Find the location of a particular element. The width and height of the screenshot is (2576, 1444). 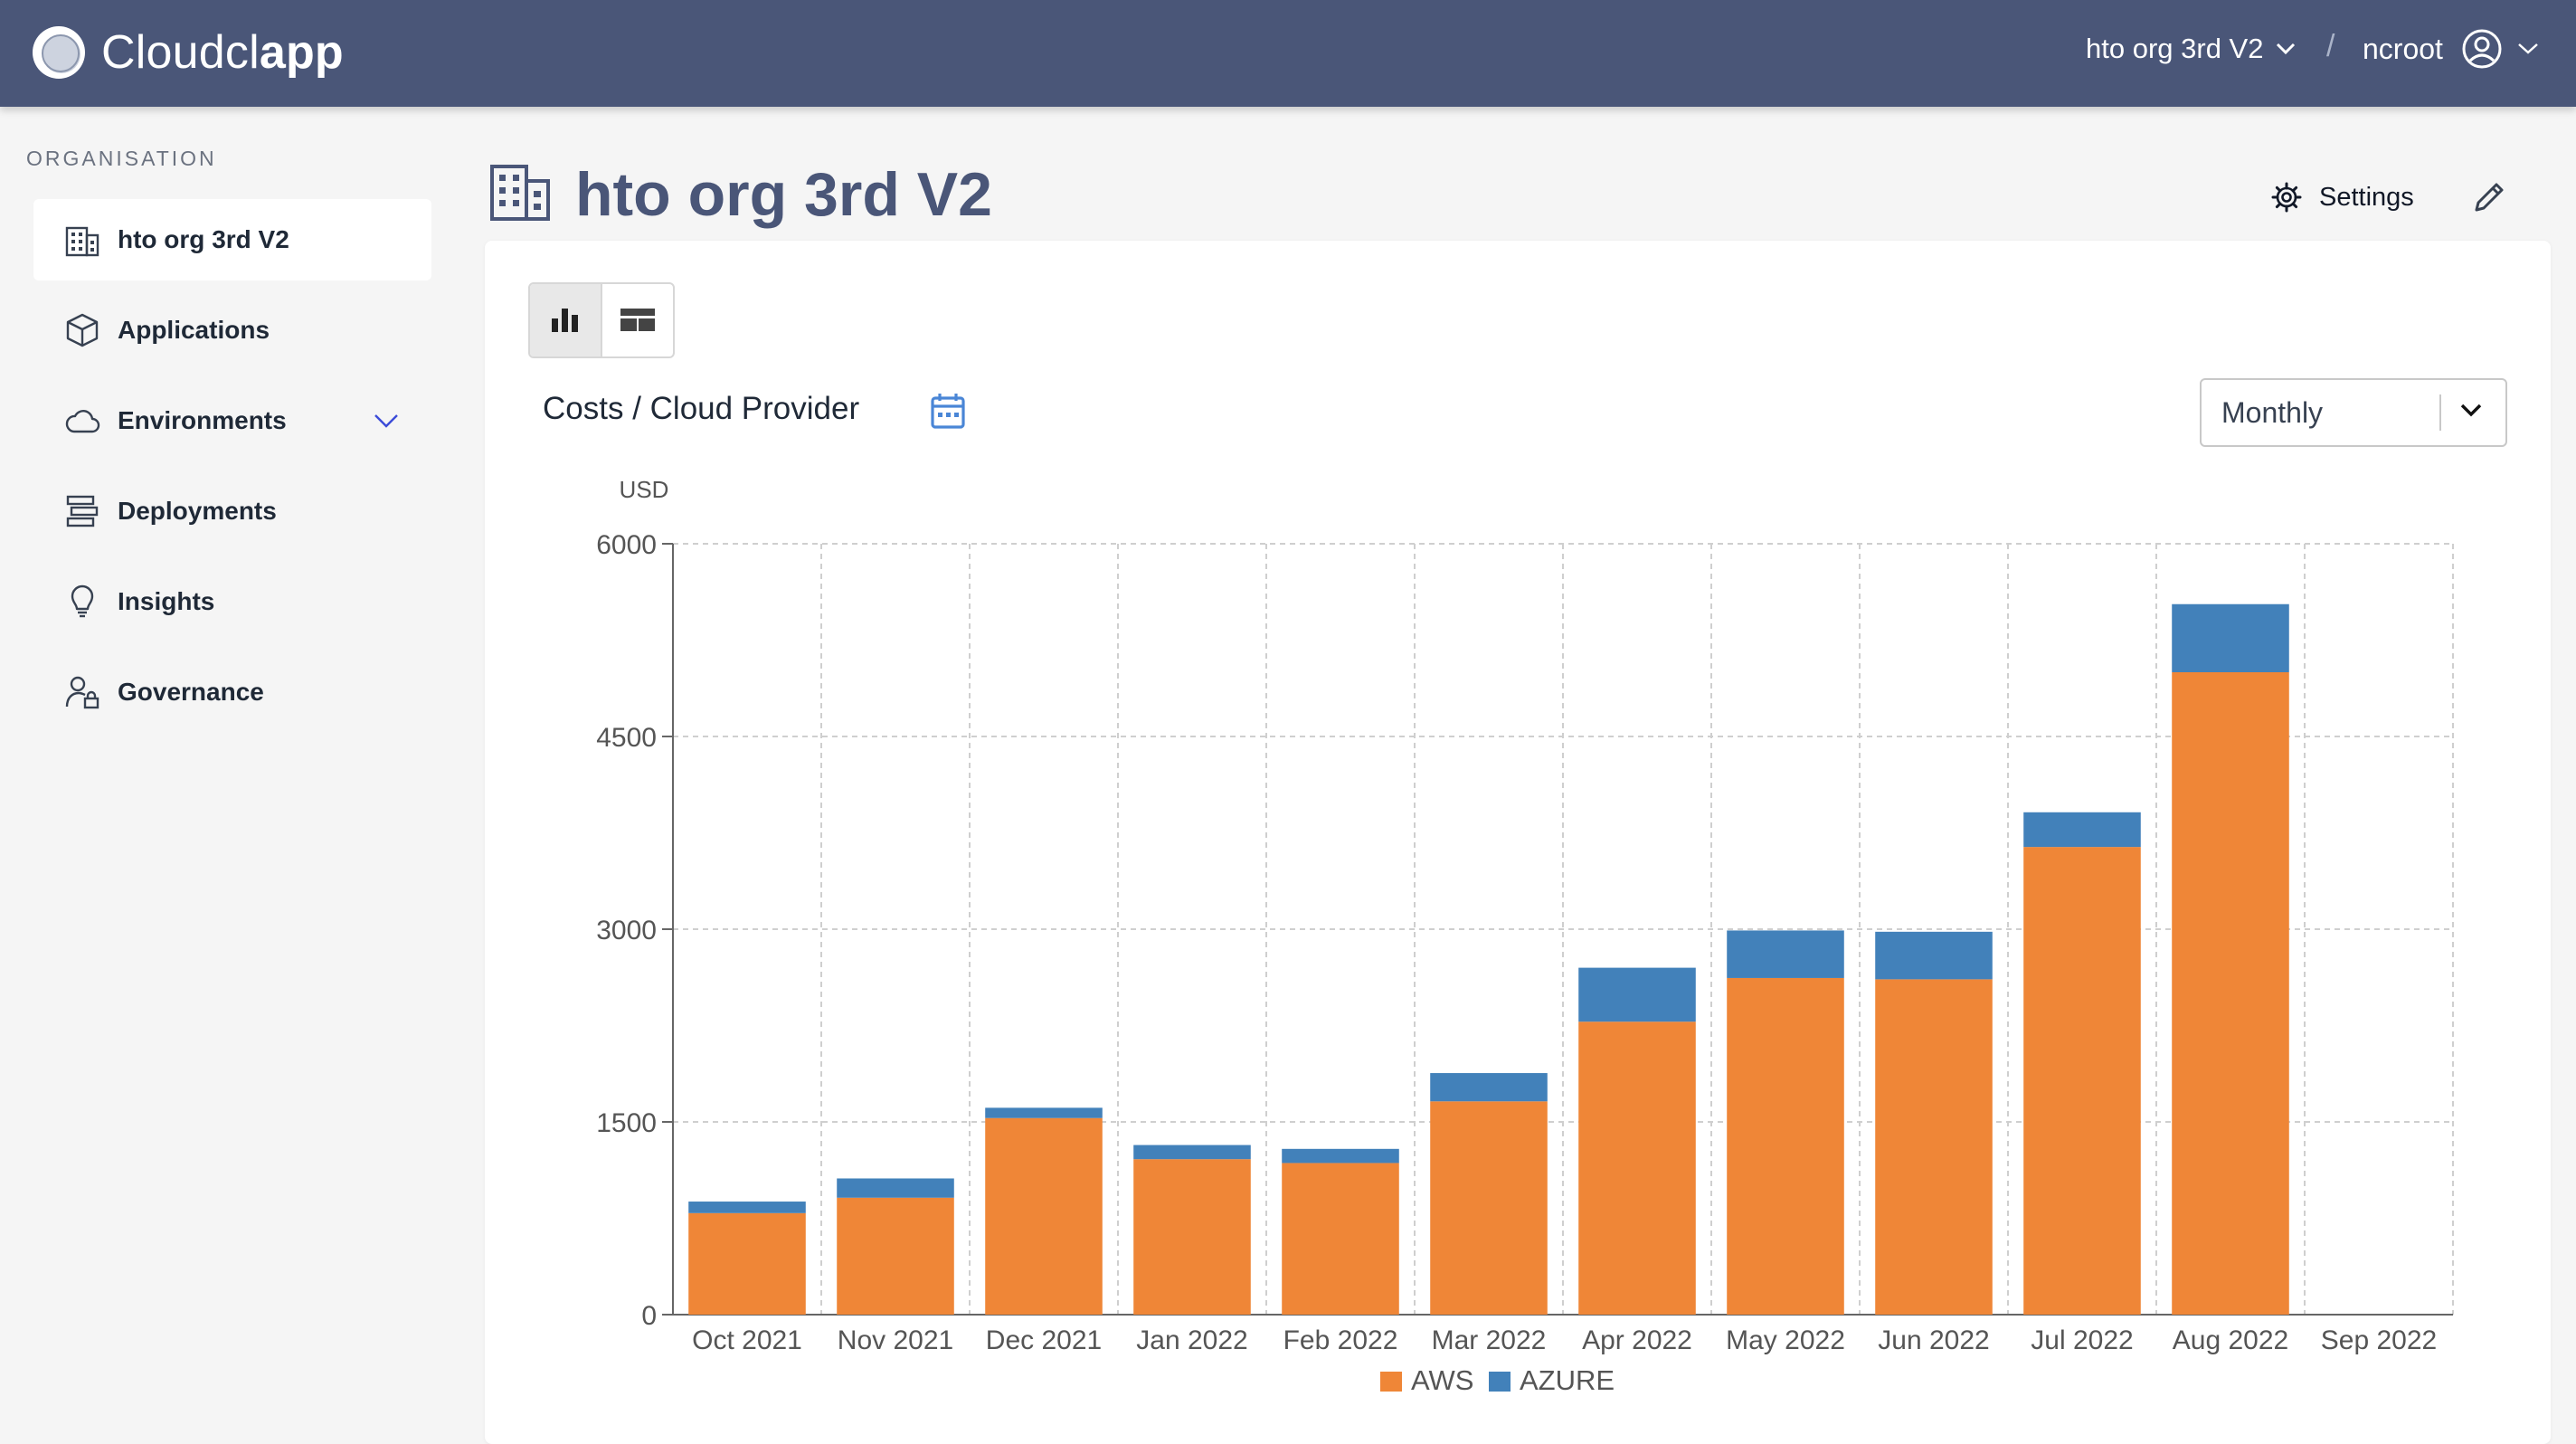

legend-label-aws: AWS is located at coordinates (1442, 1380).